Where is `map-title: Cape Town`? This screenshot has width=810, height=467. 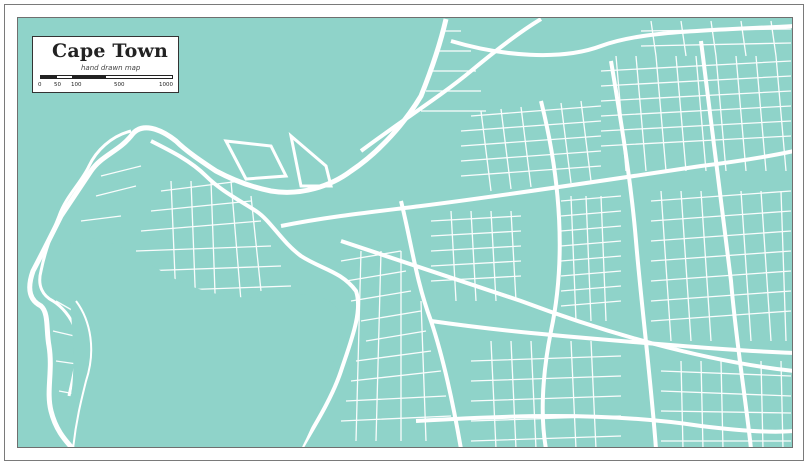
map-title: Cape Town is located at coordinates (110, 51).